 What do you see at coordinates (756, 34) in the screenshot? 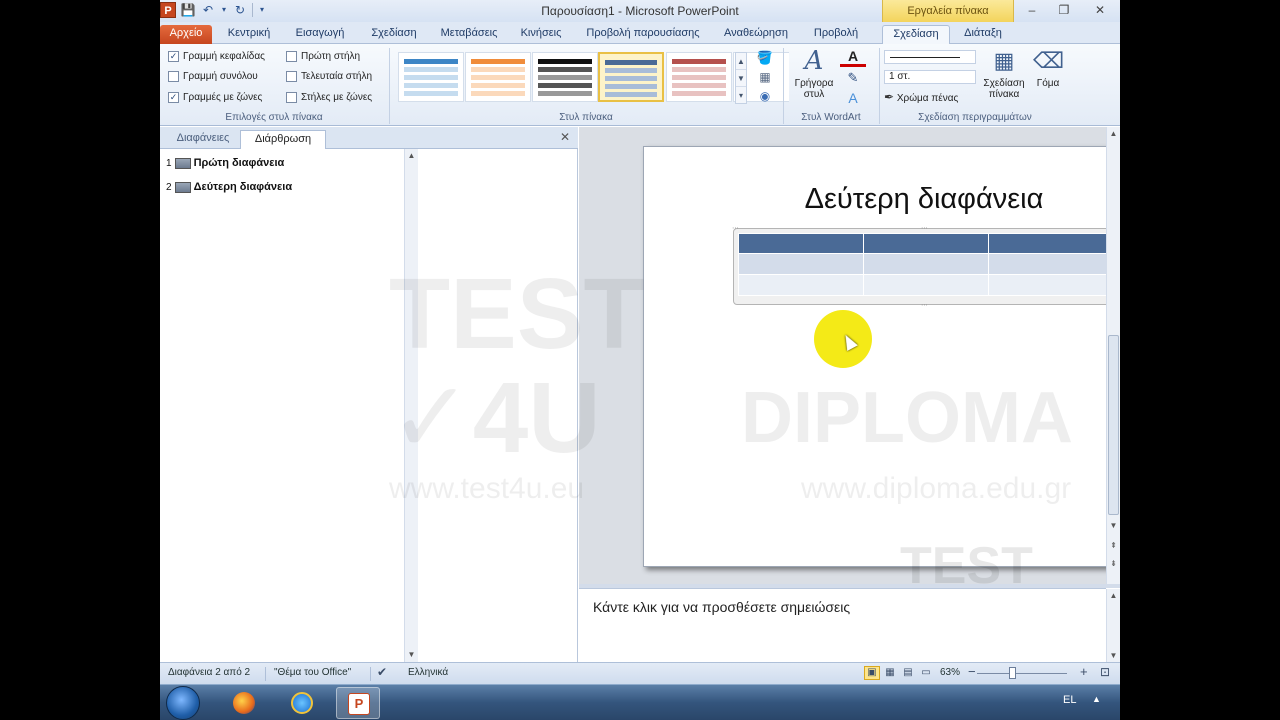
I see `tab-review: Αναθεώρηση` at bounding box center [756, 34].